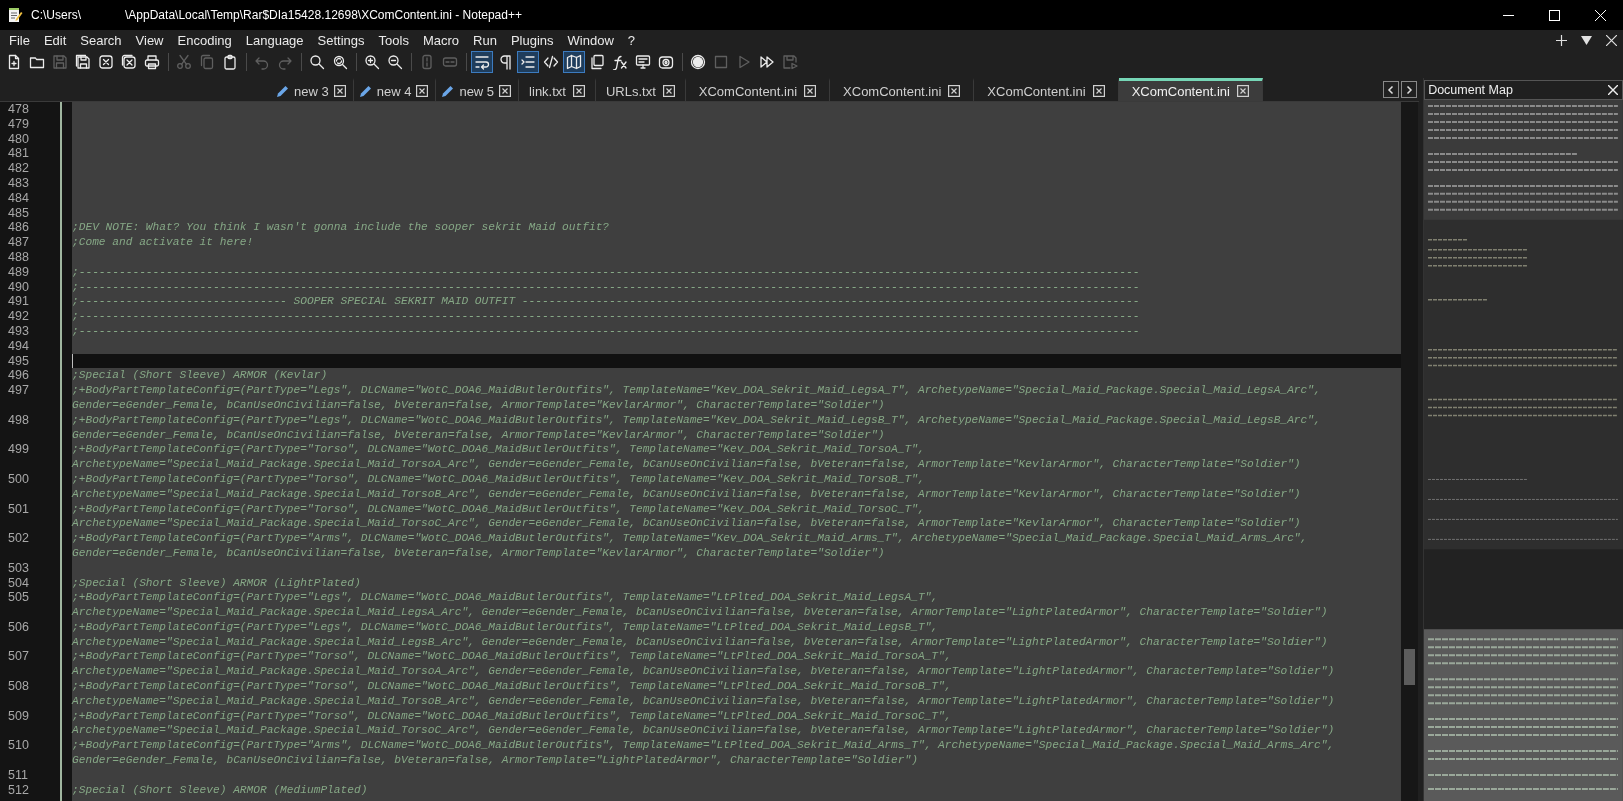 The height and width of the screenshot is (801, 1623). What do you see at coordinates (1409, 667) in the screenshot?
I see `scrollbar-thumb` at bounding box center [1409, 667].